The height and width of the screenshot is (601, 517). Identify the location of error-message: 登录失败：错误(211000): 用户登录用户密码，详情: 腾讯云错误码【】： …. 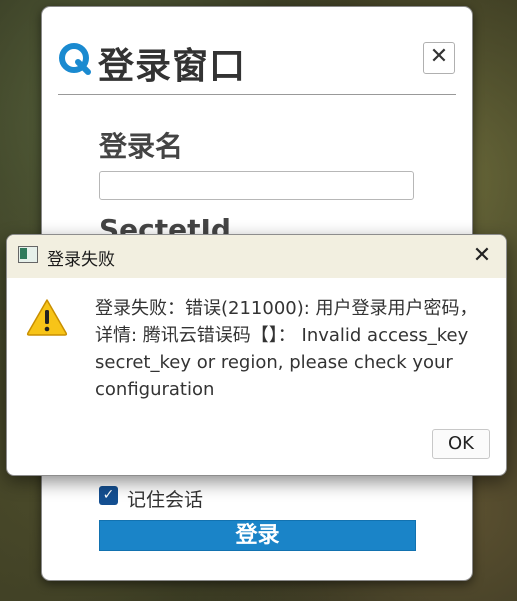
(286, 349).